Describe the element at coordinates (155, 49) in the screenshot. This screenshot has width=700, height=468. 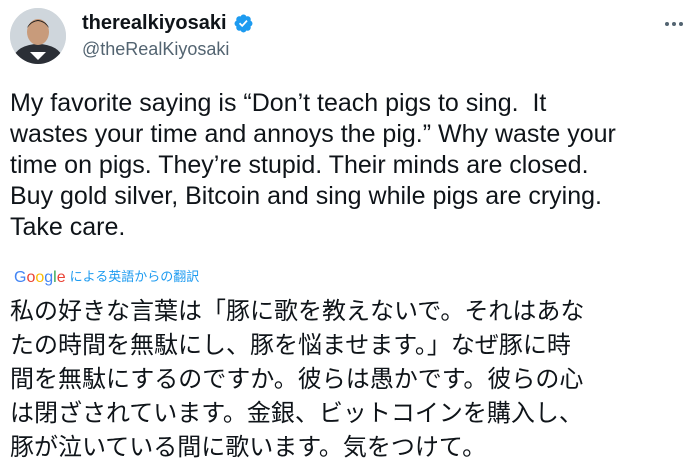
I see `author-handle: @theRealKiyosaki` at that location.